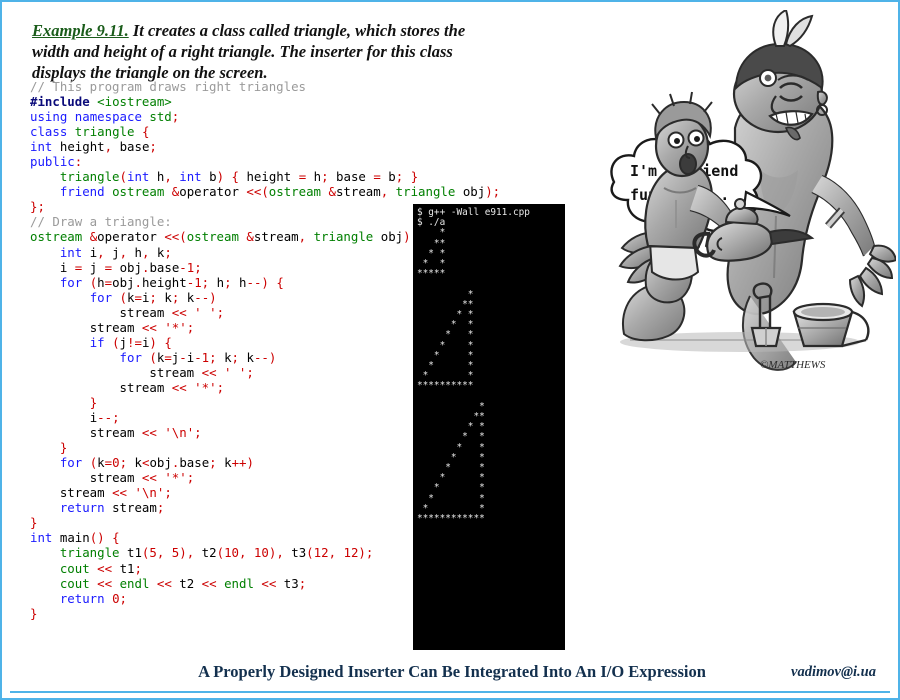 This screenshot has width=900, height=700. I want to click on class-name-term: triangle, so click(320, 30).